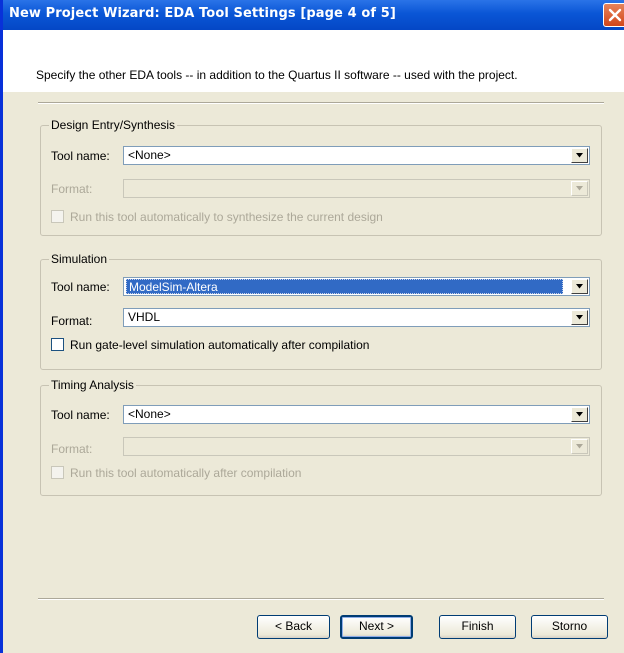 Image resolution: width=624 pixels, height=653 pixels. Describe the element at coordinates (376, 627) in the screenshot. I see `next-button: Next >` at that location.